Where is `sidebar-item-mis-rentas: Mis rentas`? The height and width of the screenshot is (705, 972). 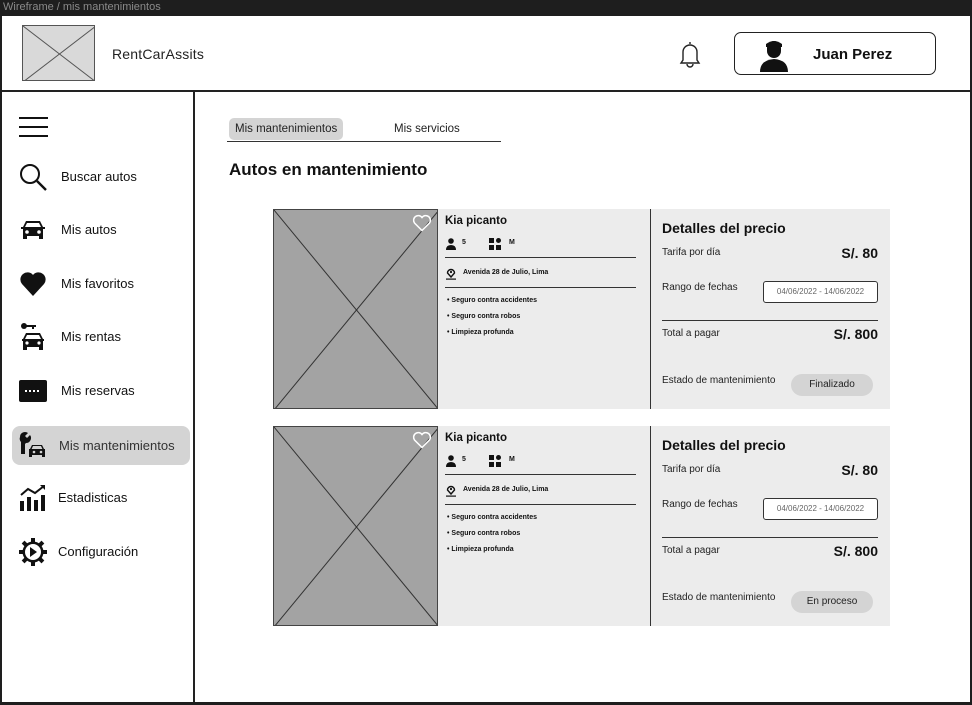 sidebar-item-mis-rentas: Mis rentas is located at coordinates (101, 337).